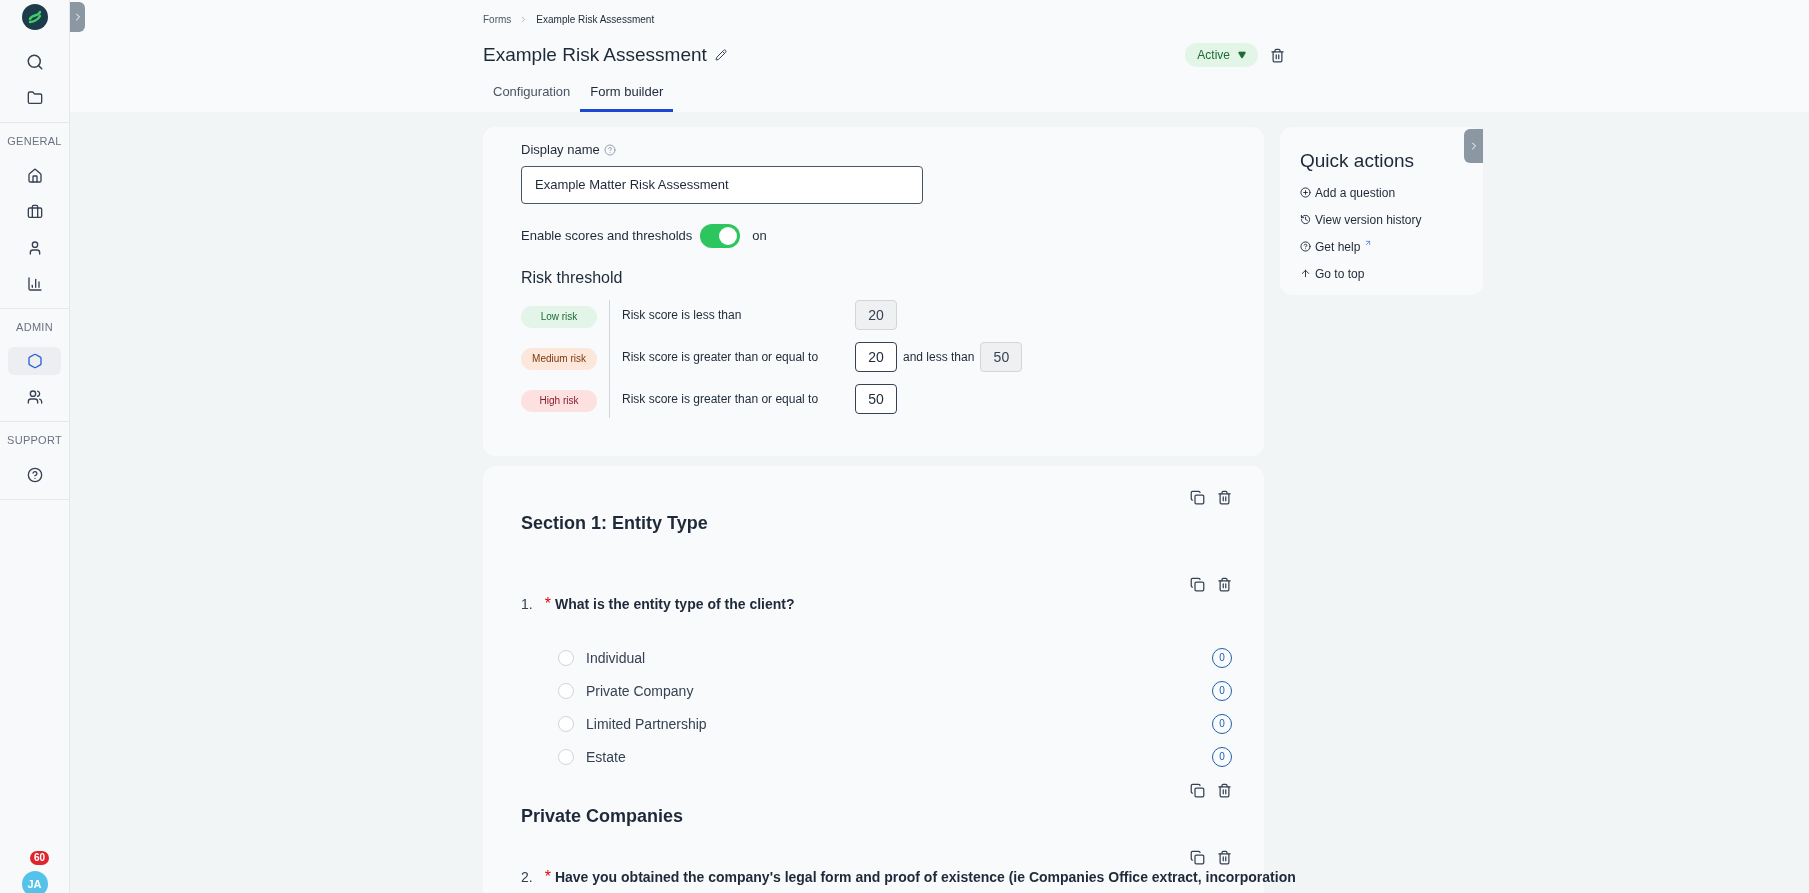 The image size is (1809, 893). Describe the element at coordinates (1381, 192) in the screenshot. I see `quick-action-link: Add a question` at that location.